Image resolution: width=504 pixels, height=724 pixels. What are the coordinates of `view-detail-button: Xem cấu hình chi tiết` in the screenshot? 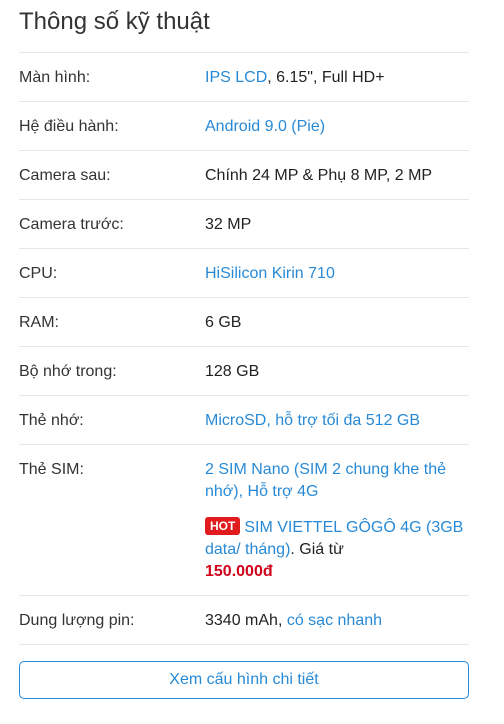 It's located at (244, 680).